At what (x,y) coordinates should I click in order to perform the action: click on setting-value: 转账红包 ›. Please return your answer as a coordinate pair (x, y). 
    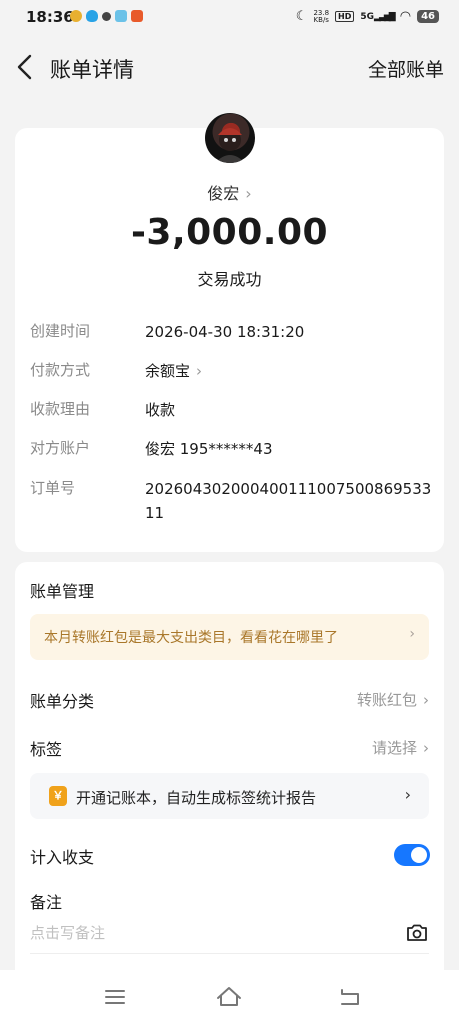
    Looking at the image, I should click on (392, 700).